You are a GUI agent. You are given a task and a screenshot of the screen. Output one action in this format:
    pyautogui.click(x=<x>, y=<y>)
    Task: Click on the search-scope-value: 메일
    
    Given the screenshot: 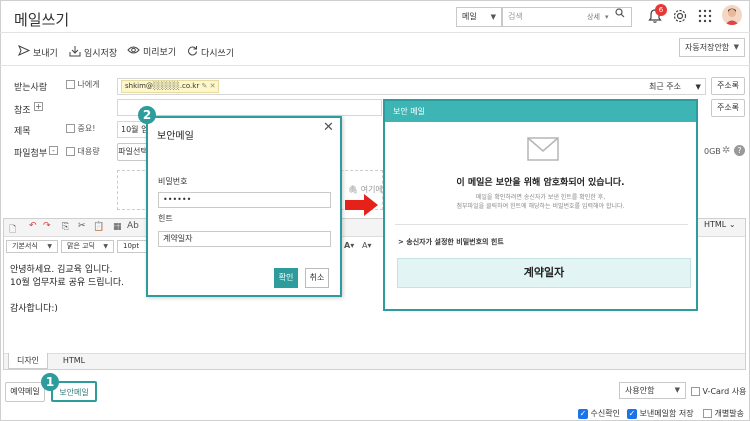 What is the action you would take?
    pyautogui.click(x=469, y=16)
    